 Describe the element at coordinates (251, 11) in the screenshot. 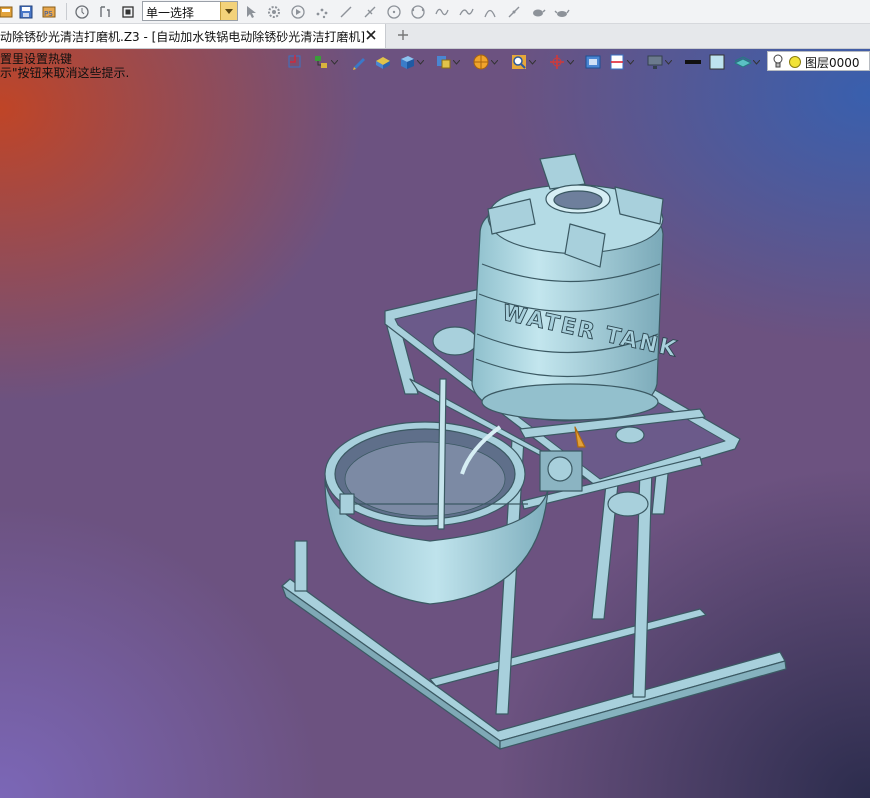

I see `cursor-icon` at that location.